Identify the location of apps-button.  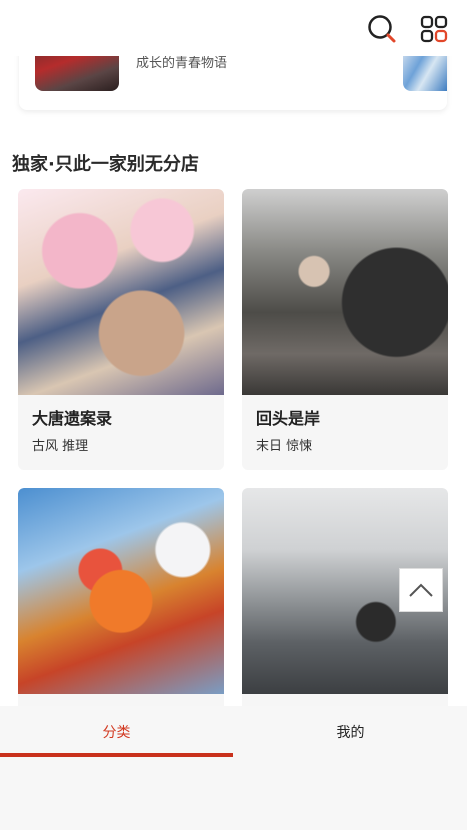
(434, 29).